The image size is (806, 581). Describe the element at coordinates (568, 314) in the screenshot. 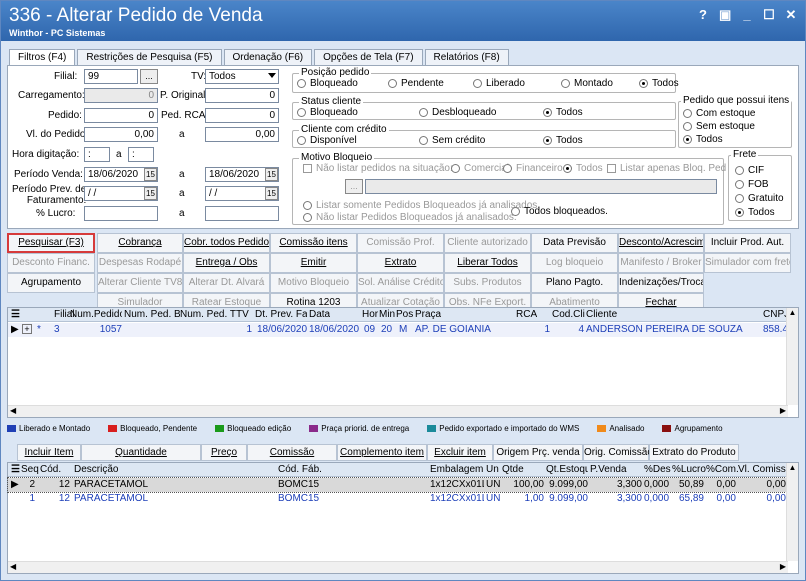

I see `col-header: Cod.Cli` at that location.